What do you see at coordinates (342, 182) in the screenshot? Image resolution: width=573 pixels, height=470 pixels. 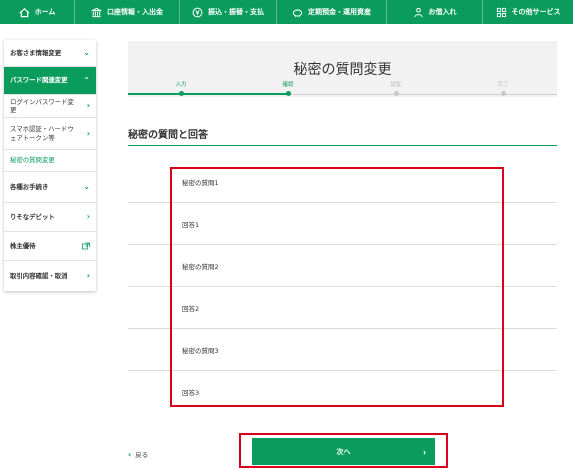 I see `list-item: 秘密の質問1` at bounding box center [342, 182].